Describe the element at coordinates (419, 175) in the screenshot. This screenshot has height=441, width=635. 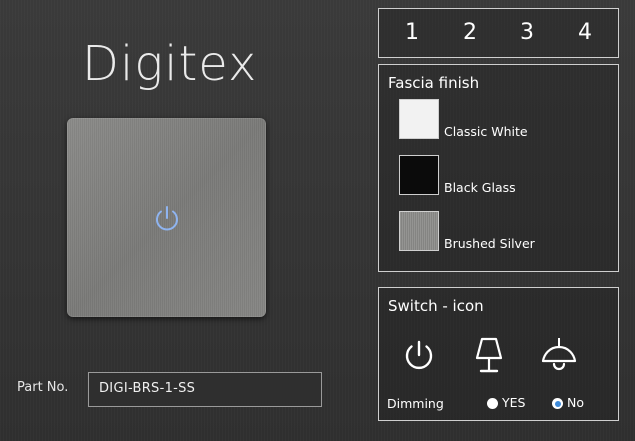
I see `black-glass-swatch` at that location.